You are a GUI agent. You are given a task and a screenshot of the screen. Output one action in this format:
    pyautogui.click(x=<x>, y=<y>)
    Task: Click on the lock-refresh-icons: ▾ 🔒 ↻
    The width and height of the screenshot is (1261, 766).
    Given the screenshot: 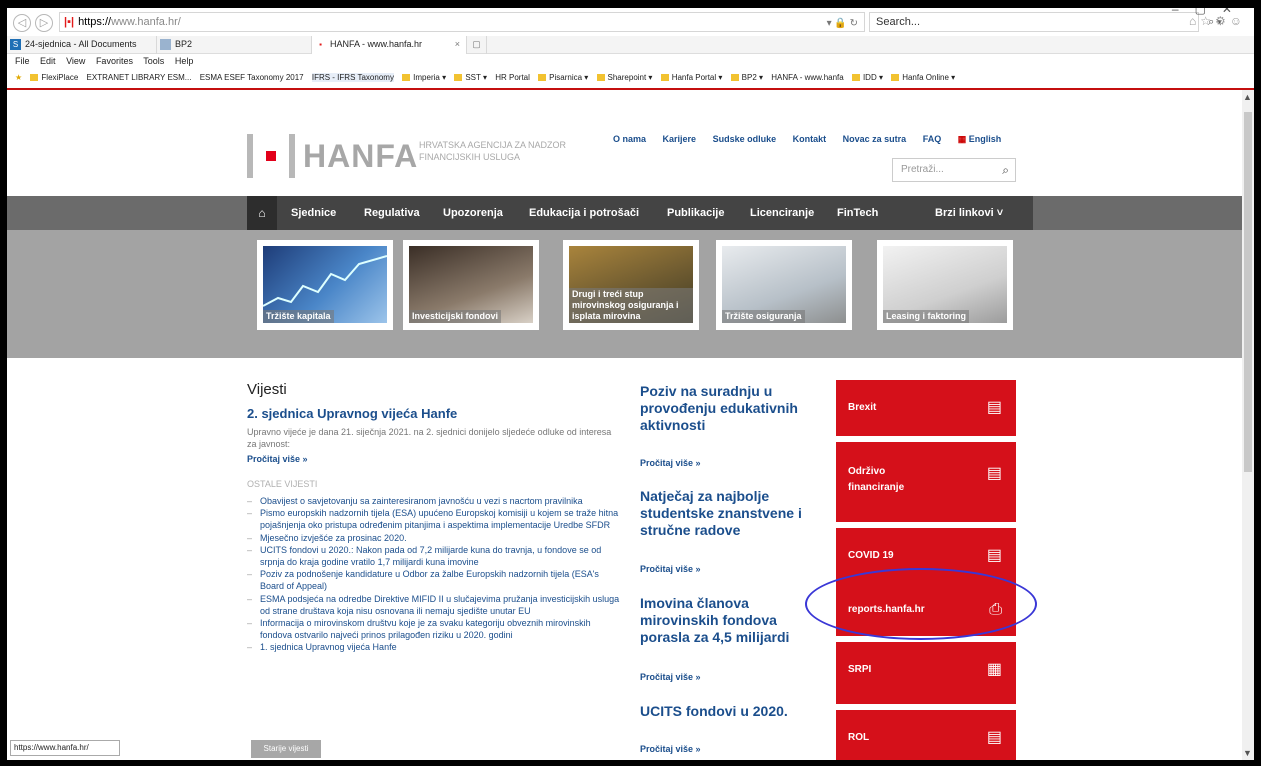 What is the action you would take?
    pyautogui.click(x=842, y=24)
    